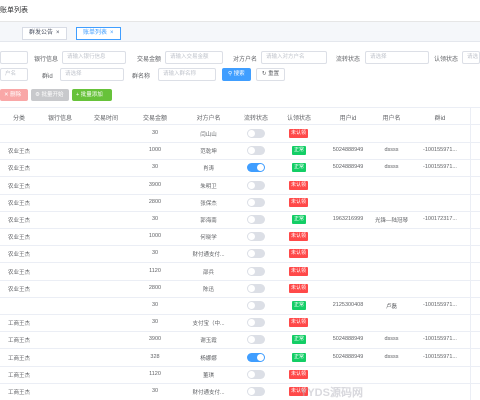  Describe the element at coordinates (240, 306) in the screenshot. I see `table-row: 30 2125300408 卢磊 -100155971... 正常` at that location.